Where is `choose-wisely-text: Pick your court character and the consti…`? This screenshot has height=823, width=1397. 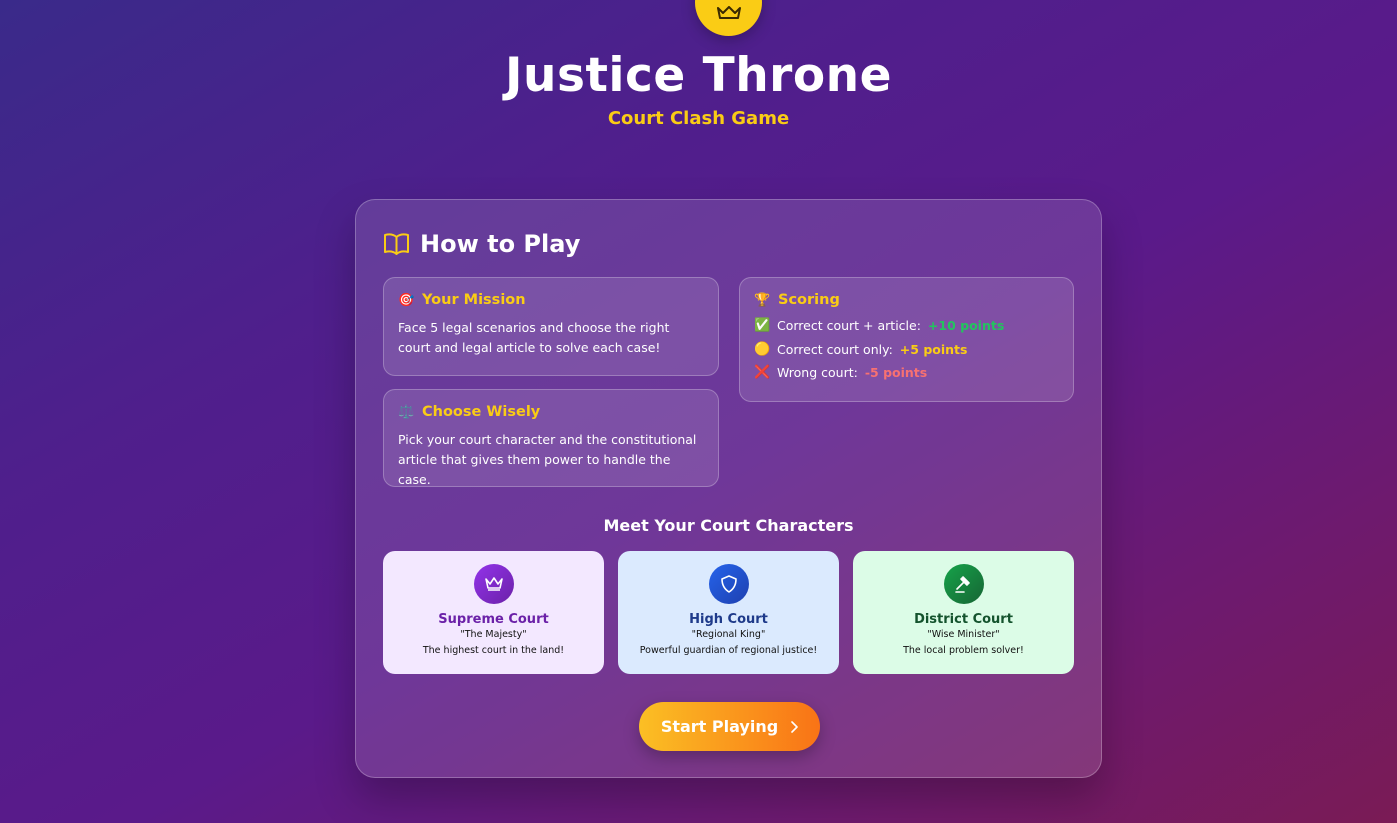
choose-wisely-text: Pick your court character and the consti… is located at coordinates (547, 459).